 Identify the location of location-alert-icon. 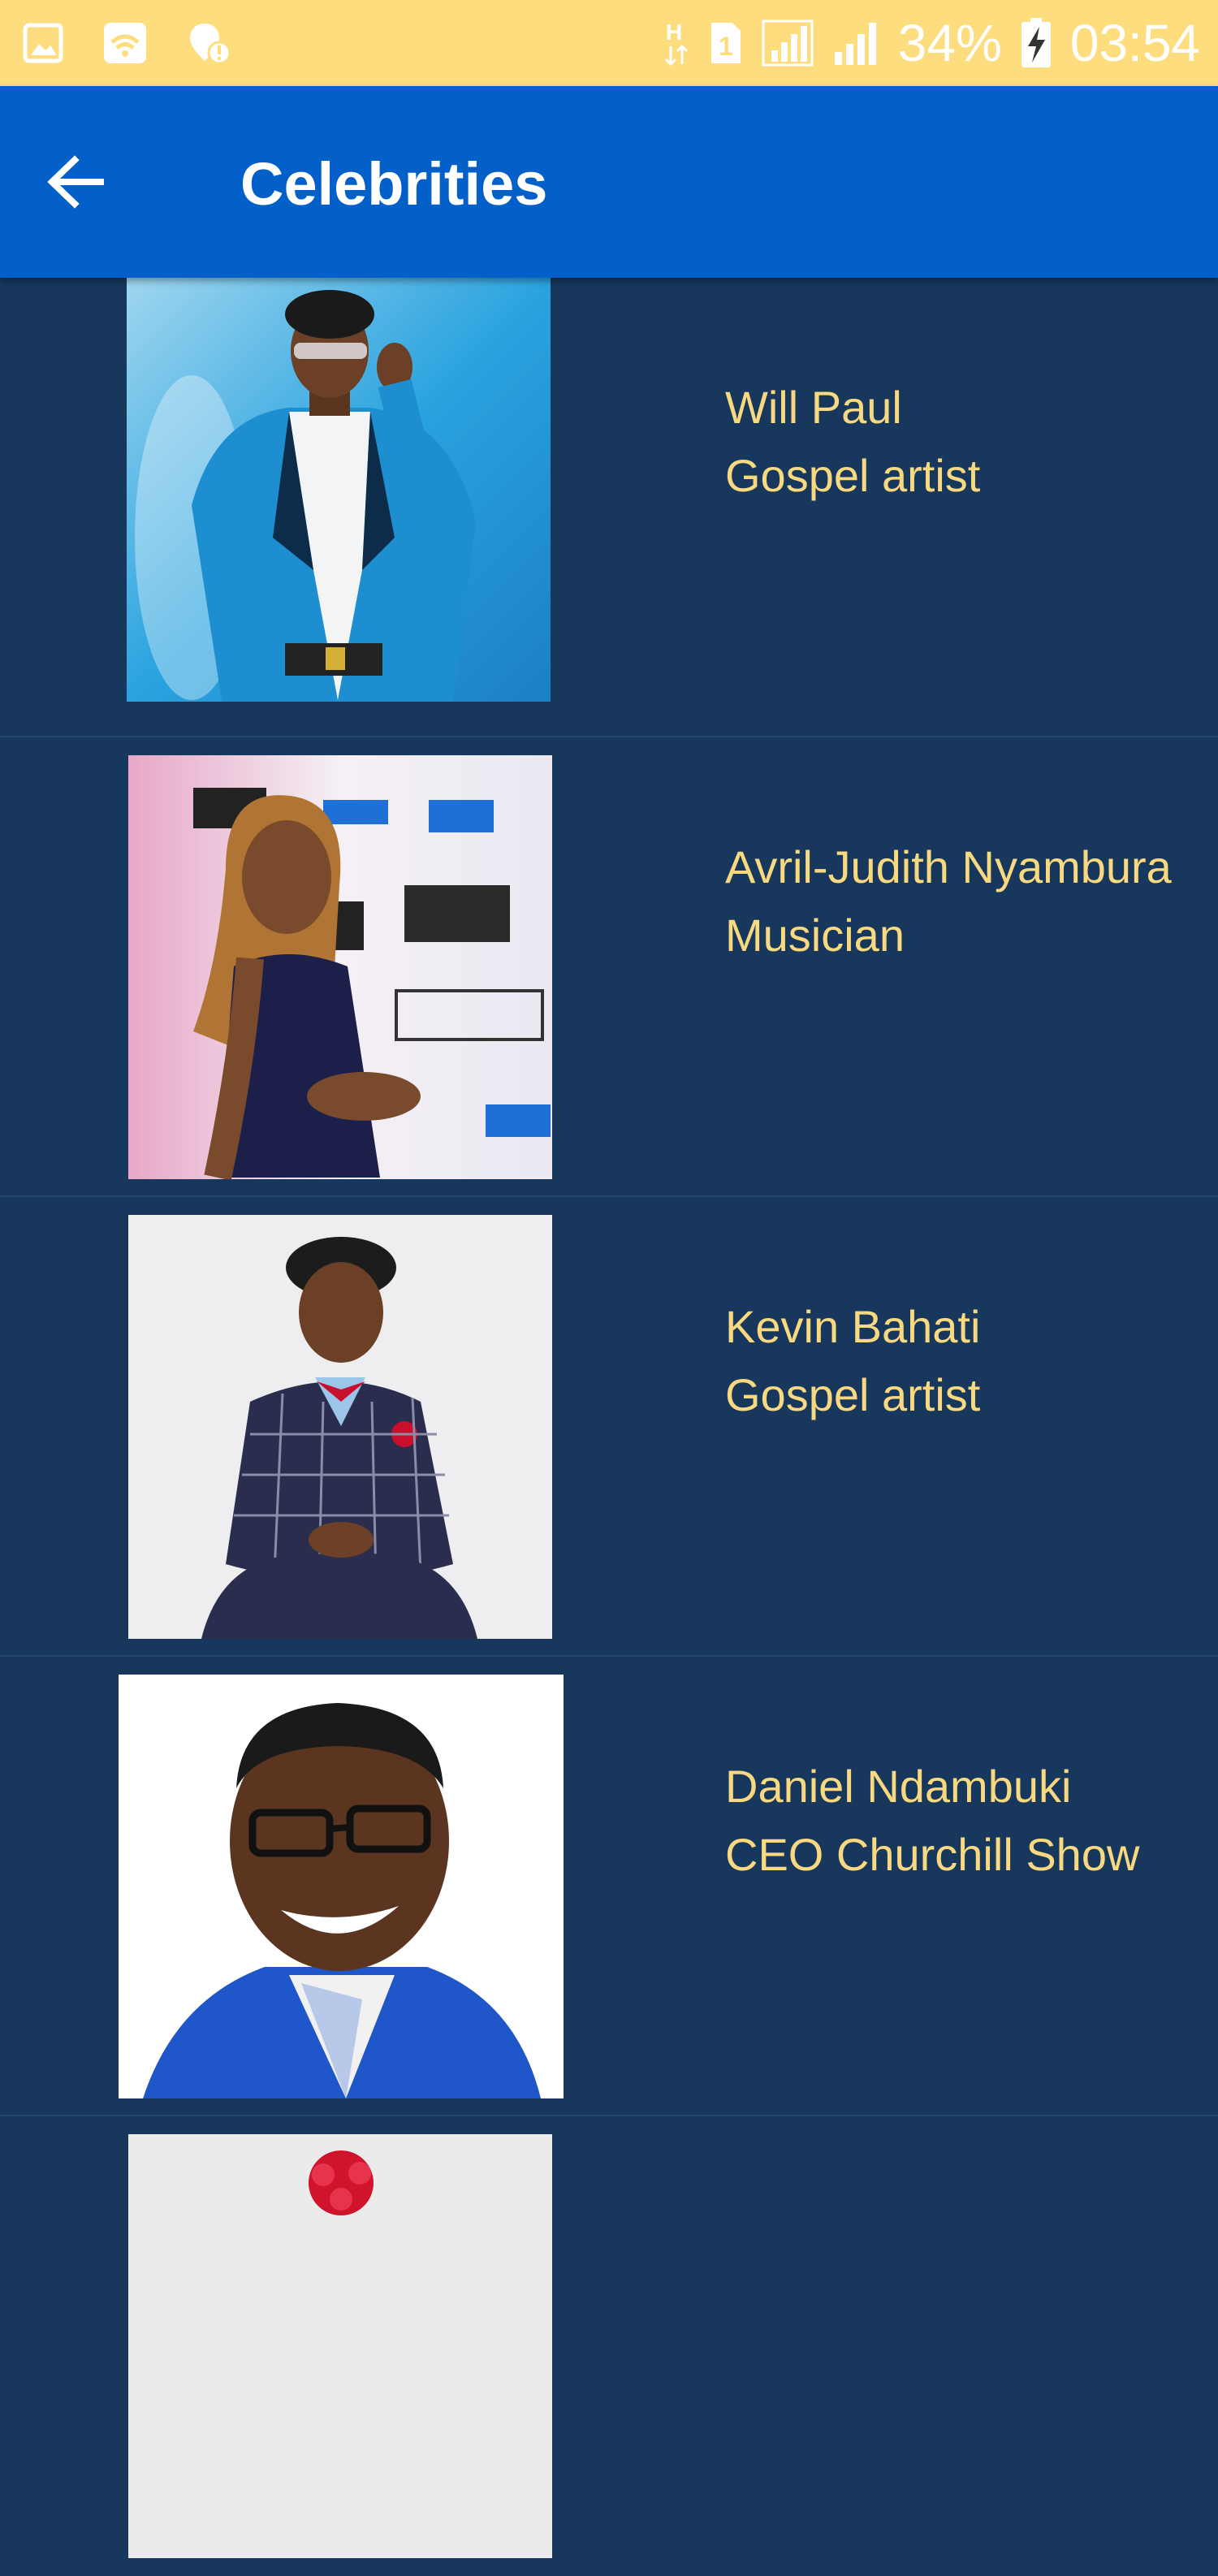
(209, 43).